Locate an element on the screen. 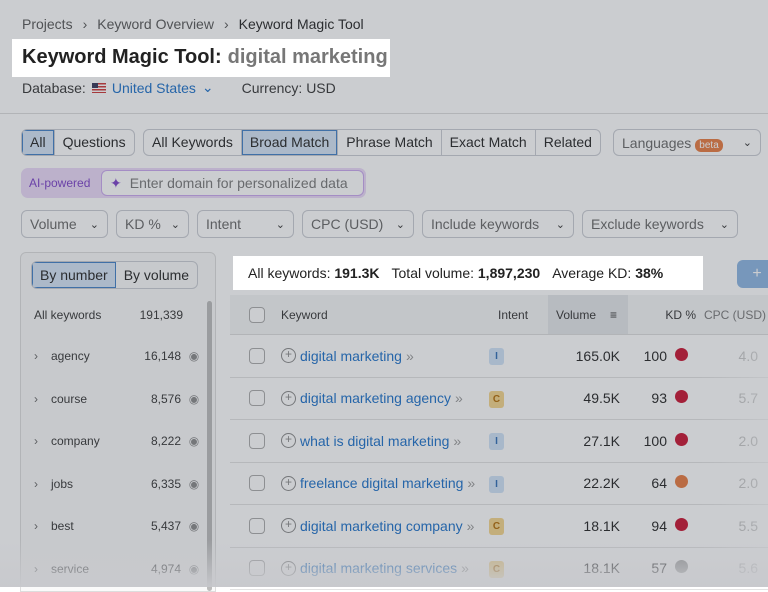  question-filter-group: All Questions is located at coordinates (78, 142).